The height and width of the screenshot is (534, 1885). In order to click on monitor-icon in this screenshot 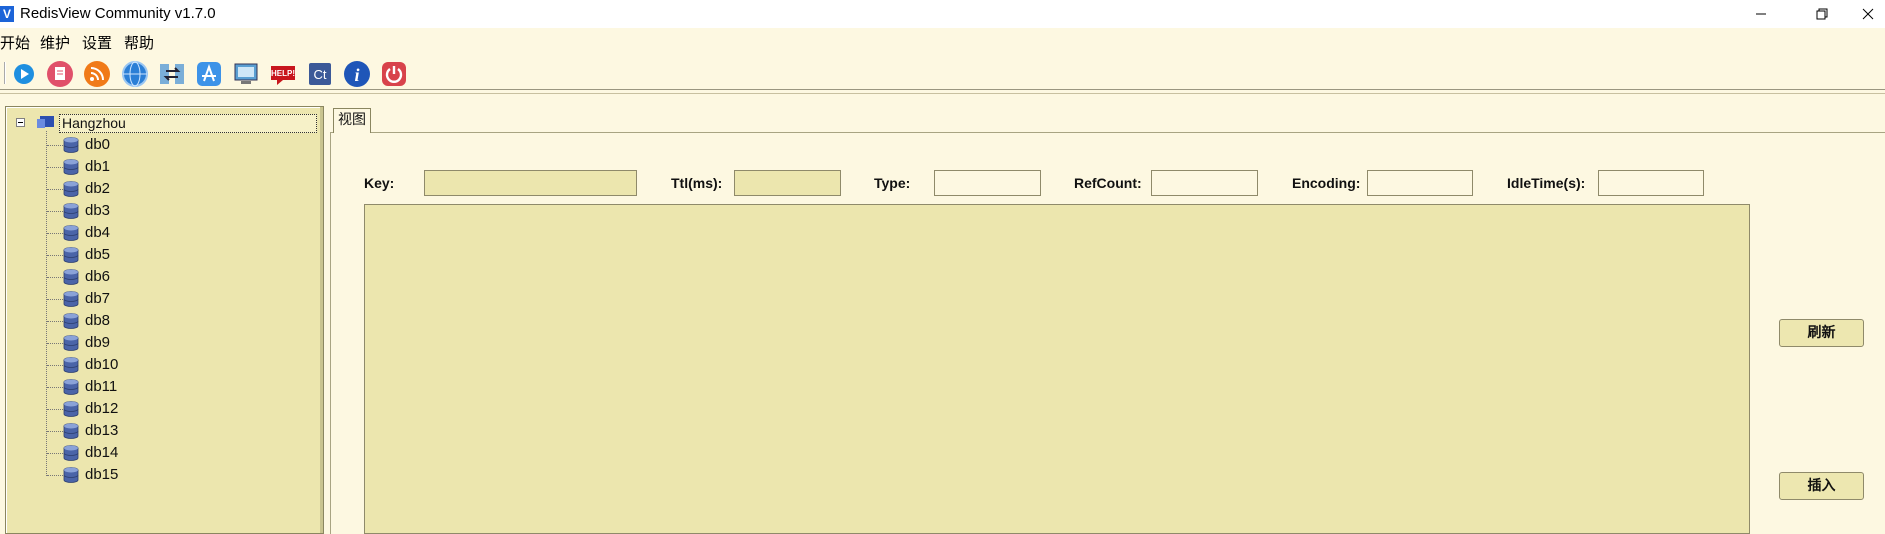, I will do `click(246, 73)`.